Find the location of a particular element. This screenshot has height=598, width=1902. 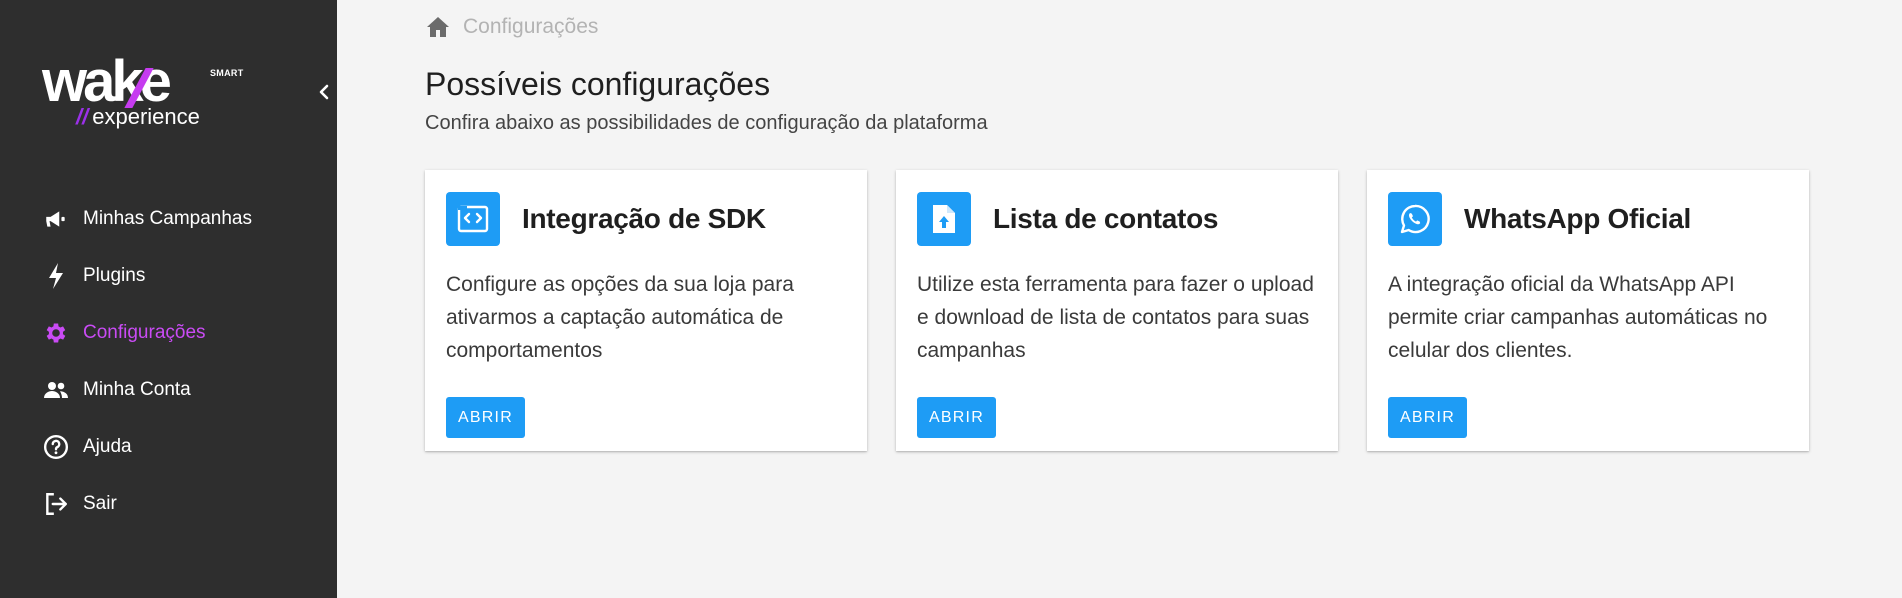

sidebar-item-plugins: Plugins is located at coordinates (168, 275).